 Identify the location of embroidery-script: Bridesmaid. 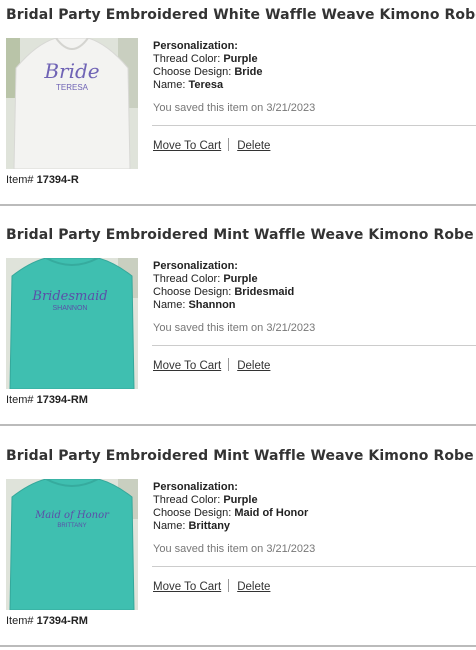
(69, 296).